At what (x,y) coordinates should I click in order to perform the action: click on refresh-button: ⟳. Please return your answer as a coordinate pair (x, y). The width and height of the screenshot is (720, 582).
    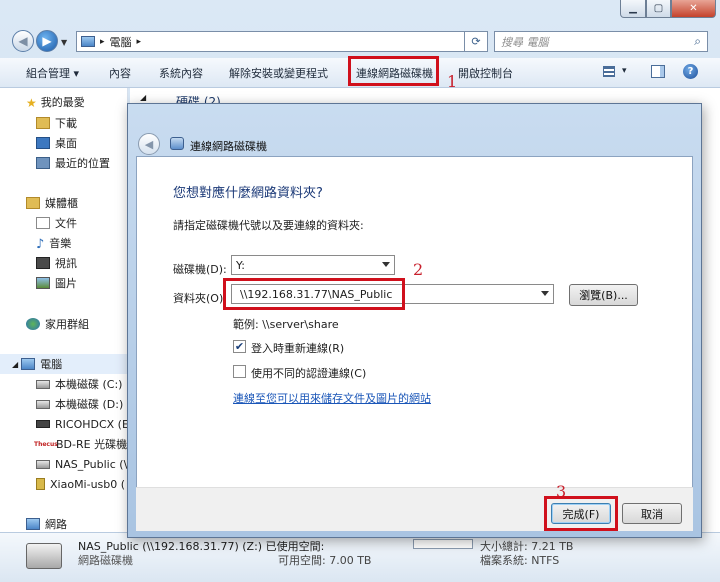
    Looking at the image, I should click on (476, 41).